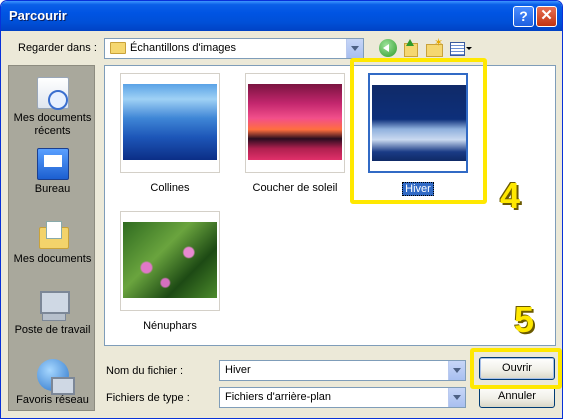  I want to click on computer-icon, so click(53, 305).